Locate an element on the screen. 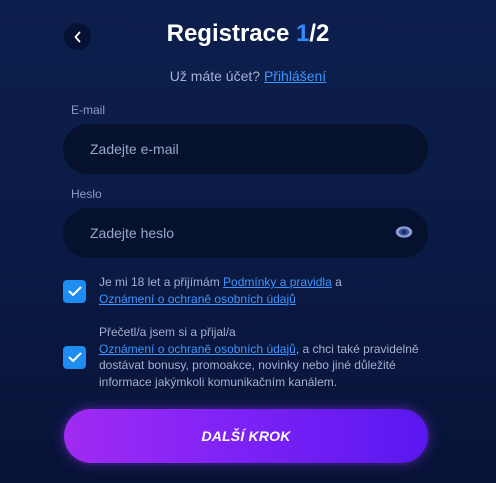 The width and height of the screenshot is (496, 483). password-field-wrapper is located at coordinates (245, 233).